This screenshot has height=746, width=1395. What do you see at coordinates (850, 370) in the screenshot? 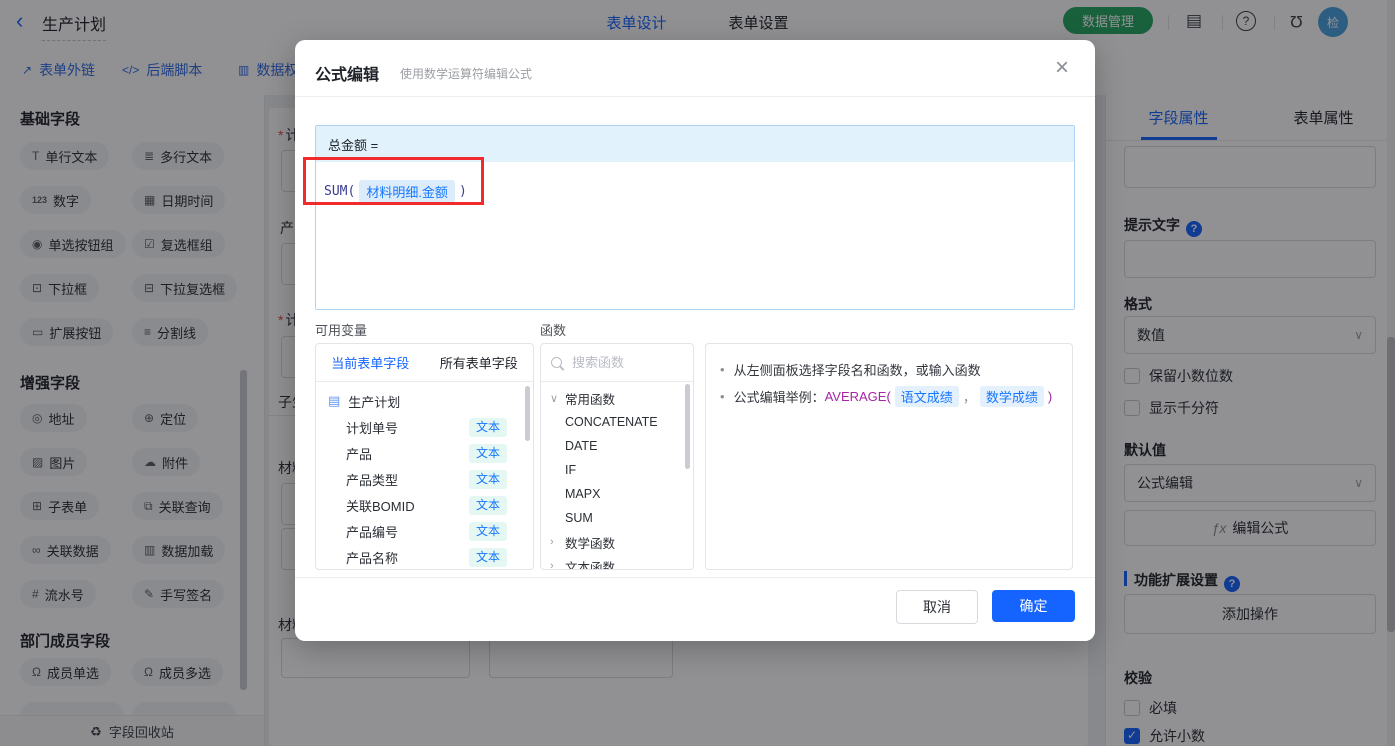
I see `help-line: • 从左侧面板选择字段名和函数，或输入函数` at bounding box center [850, 370].